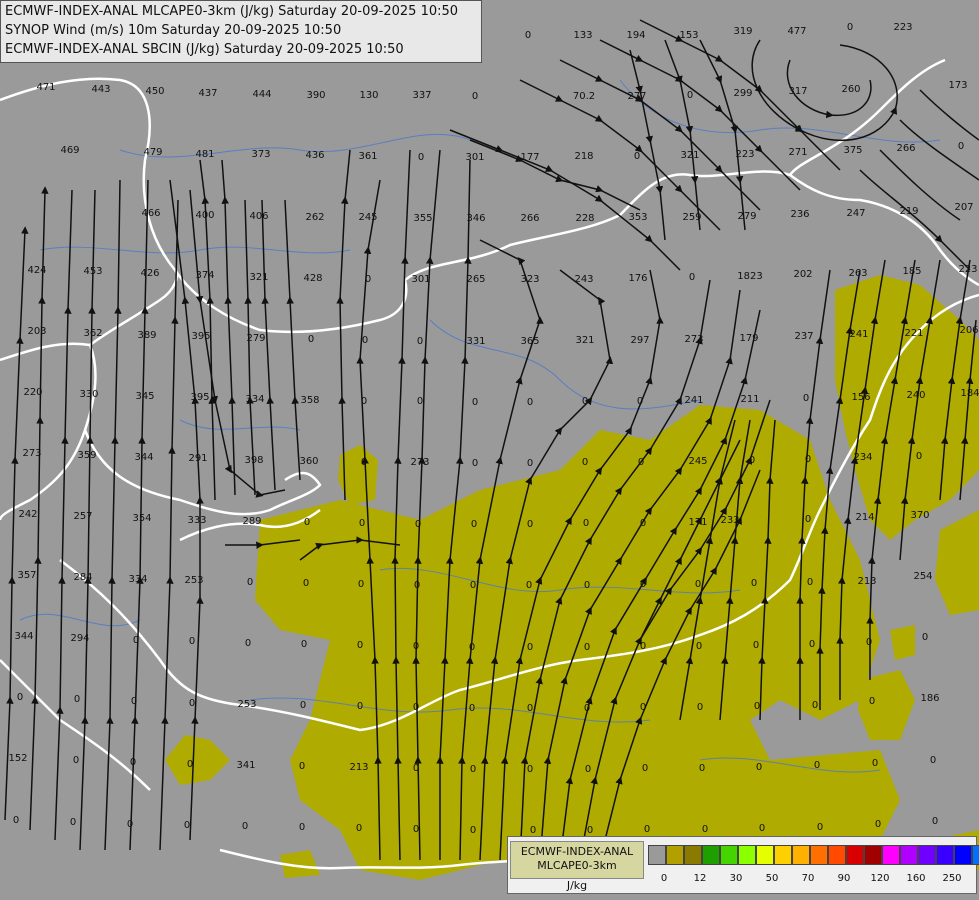 This screenshot has height=900, width=979. What do you see at coordinates (957, 562) in the screenshot?
I see `cape-area-east-lower` at bounding box center [957, 562].